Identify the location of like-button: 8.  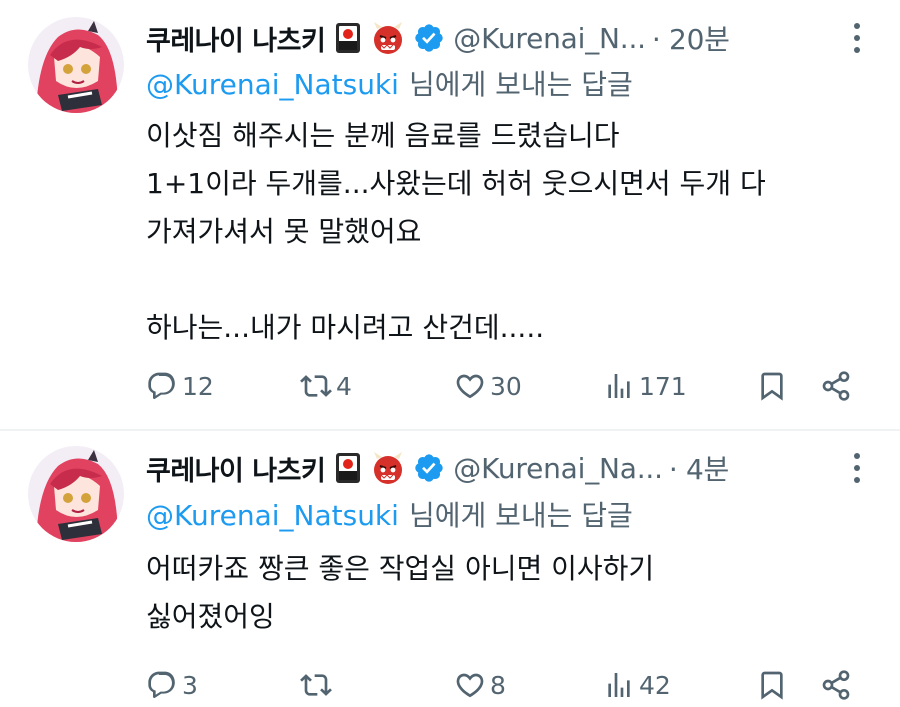
(480, 685).